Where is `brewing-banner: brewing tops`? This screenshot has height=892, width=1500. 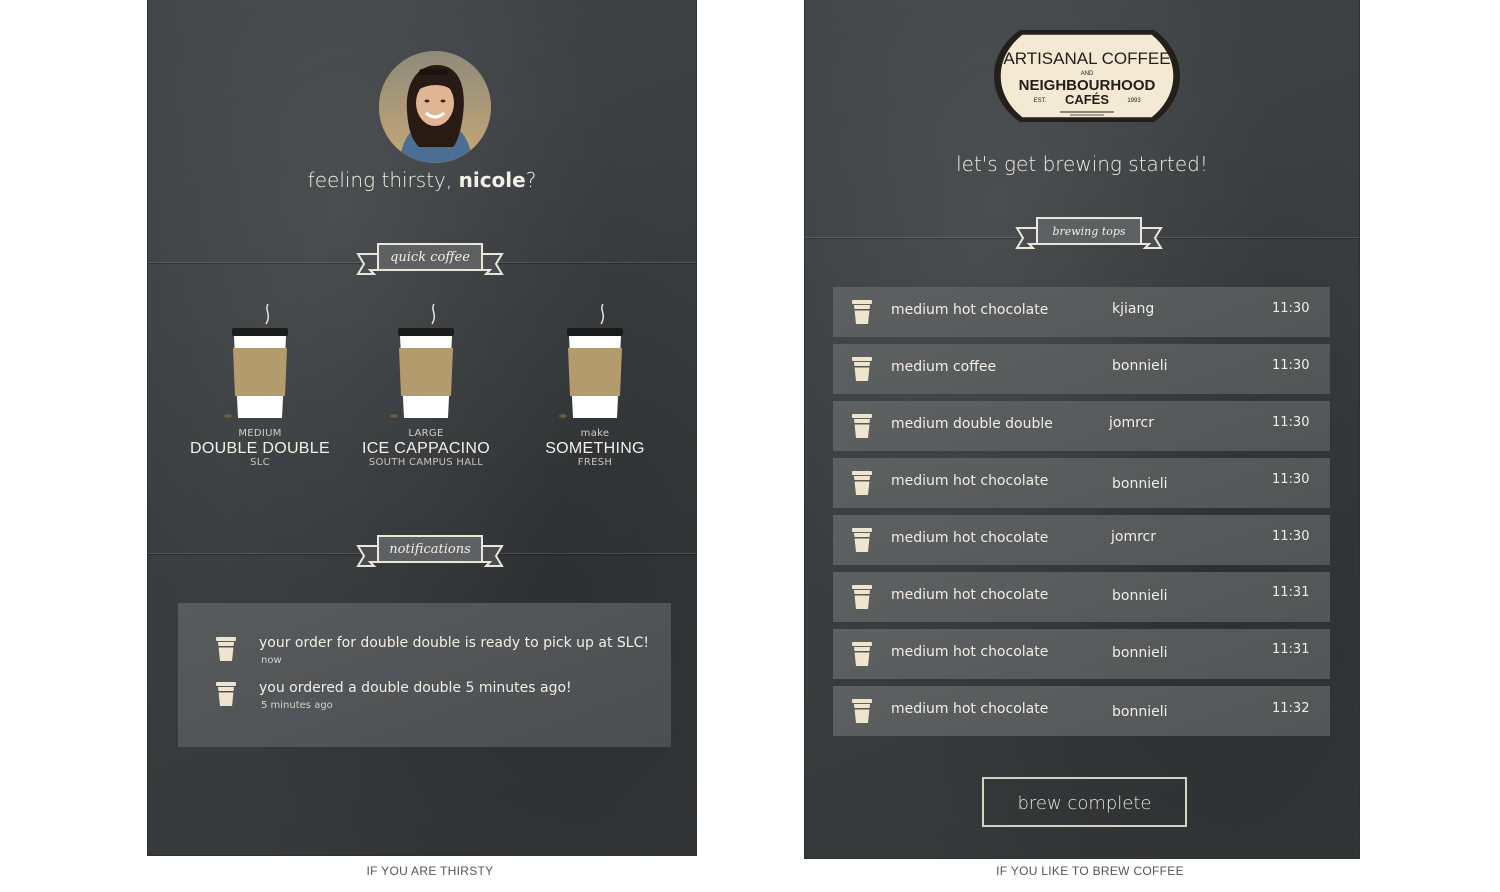 brewing-banner: brewing tops is located at coordinates (1089, 235).